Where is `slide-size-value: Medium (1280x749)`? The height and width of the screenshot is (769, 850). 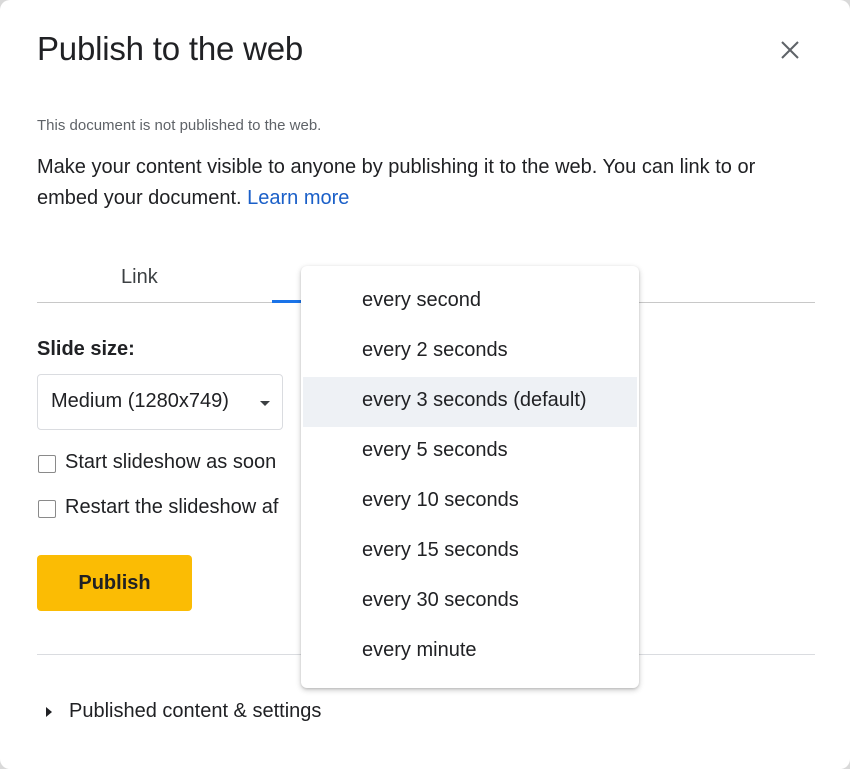 slide-size-value: Medium (1280x749) is located at coordinates (140, 401).